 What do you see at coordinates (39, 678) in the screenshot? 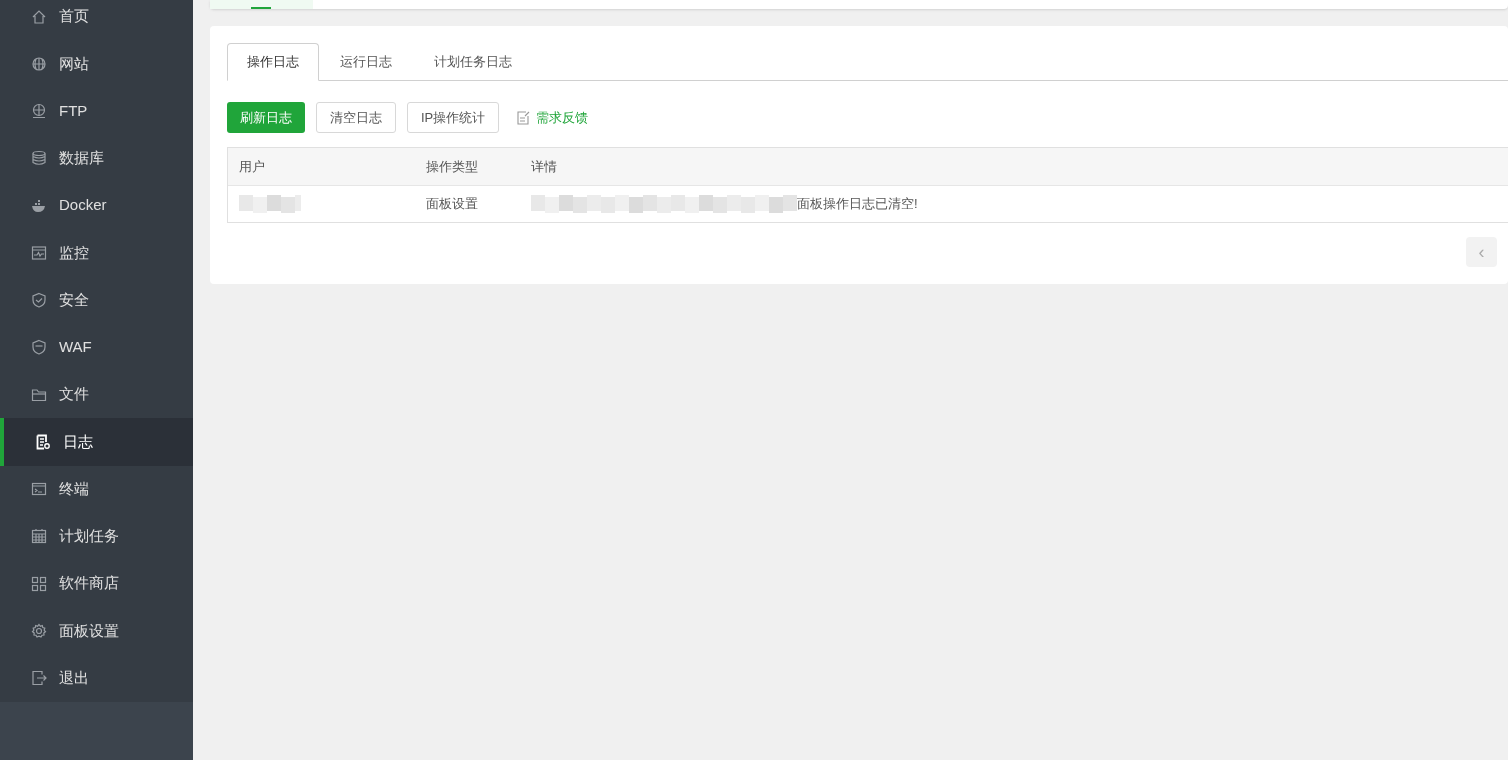
I see `logout-icon` at bounding box center [39, 678].